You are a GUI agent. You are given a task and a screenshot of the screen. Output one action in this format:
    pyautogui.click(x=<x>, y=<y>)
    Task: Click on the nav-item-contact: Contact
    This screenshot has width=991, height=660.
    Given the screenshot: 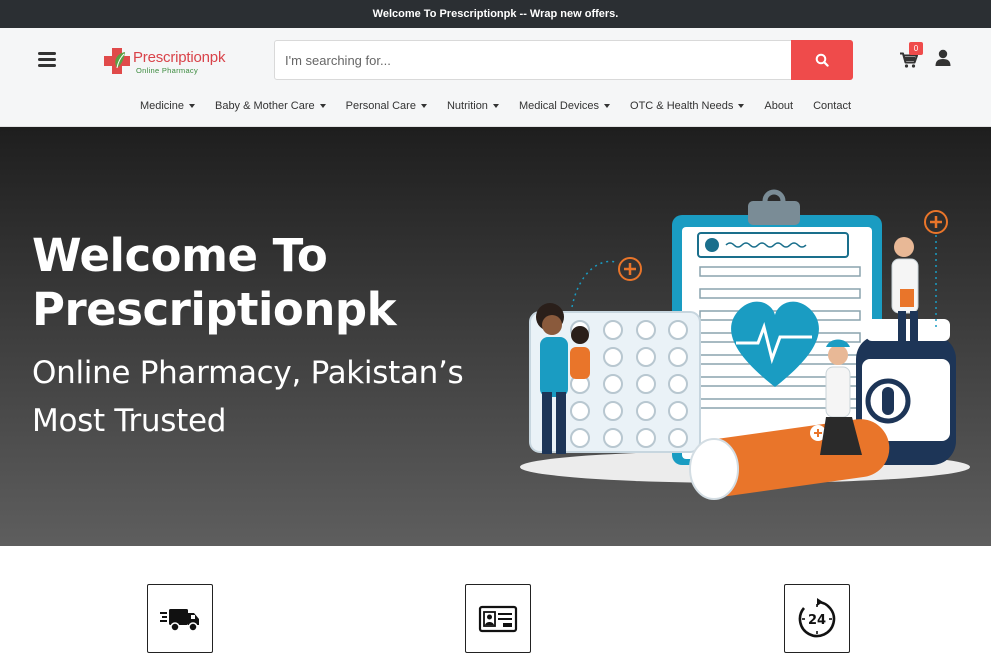 What is the action you would take?
    pyautogui.click(x=832, y=106)
    